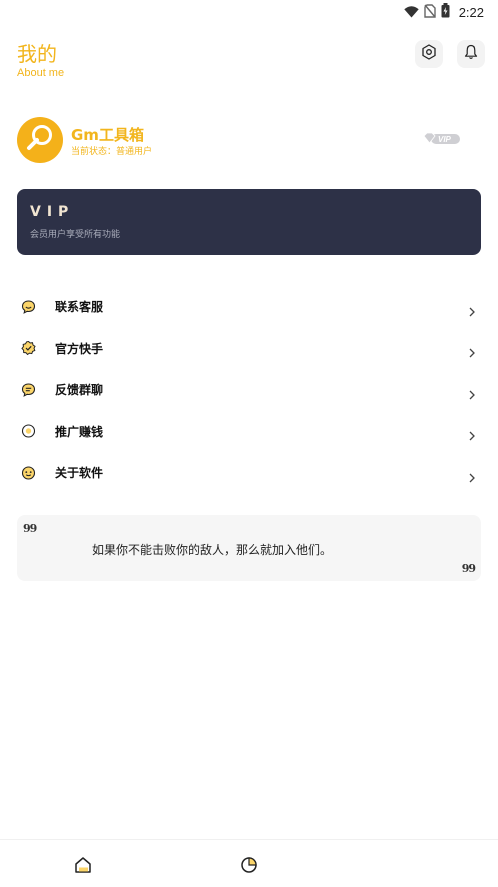  I want to click on menu-item-label: 推广赚钱, so click(79, 431).